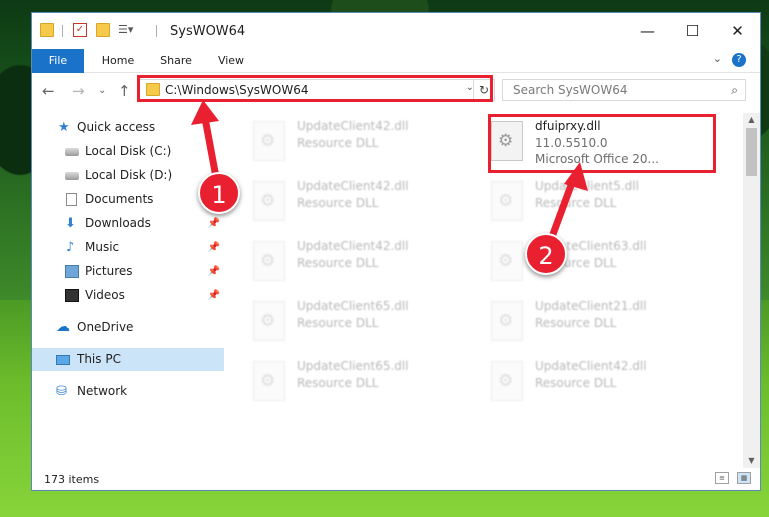 This screenshot has width=769, height=517. What do you see at coordinates (546, 254) in the screenshot?
I see `step-badge-2: 2` at bounding box center [546, 254].